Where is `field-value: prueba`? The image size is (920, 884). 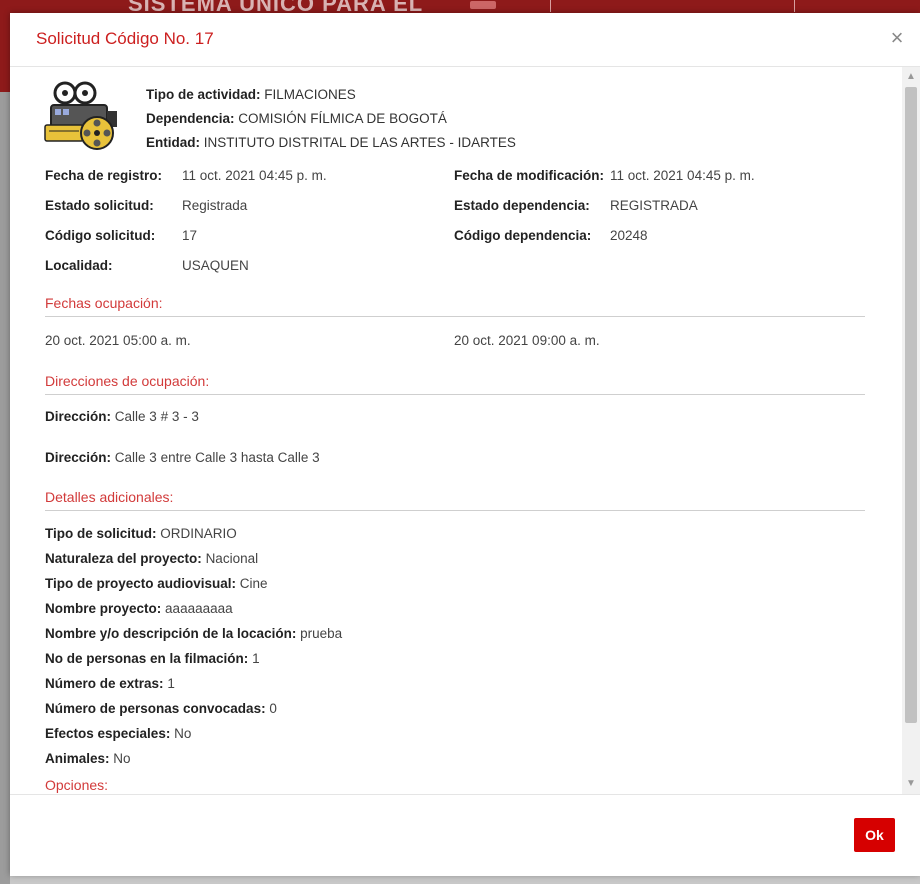 field-value: prueba is located at coordinates (321, 633).